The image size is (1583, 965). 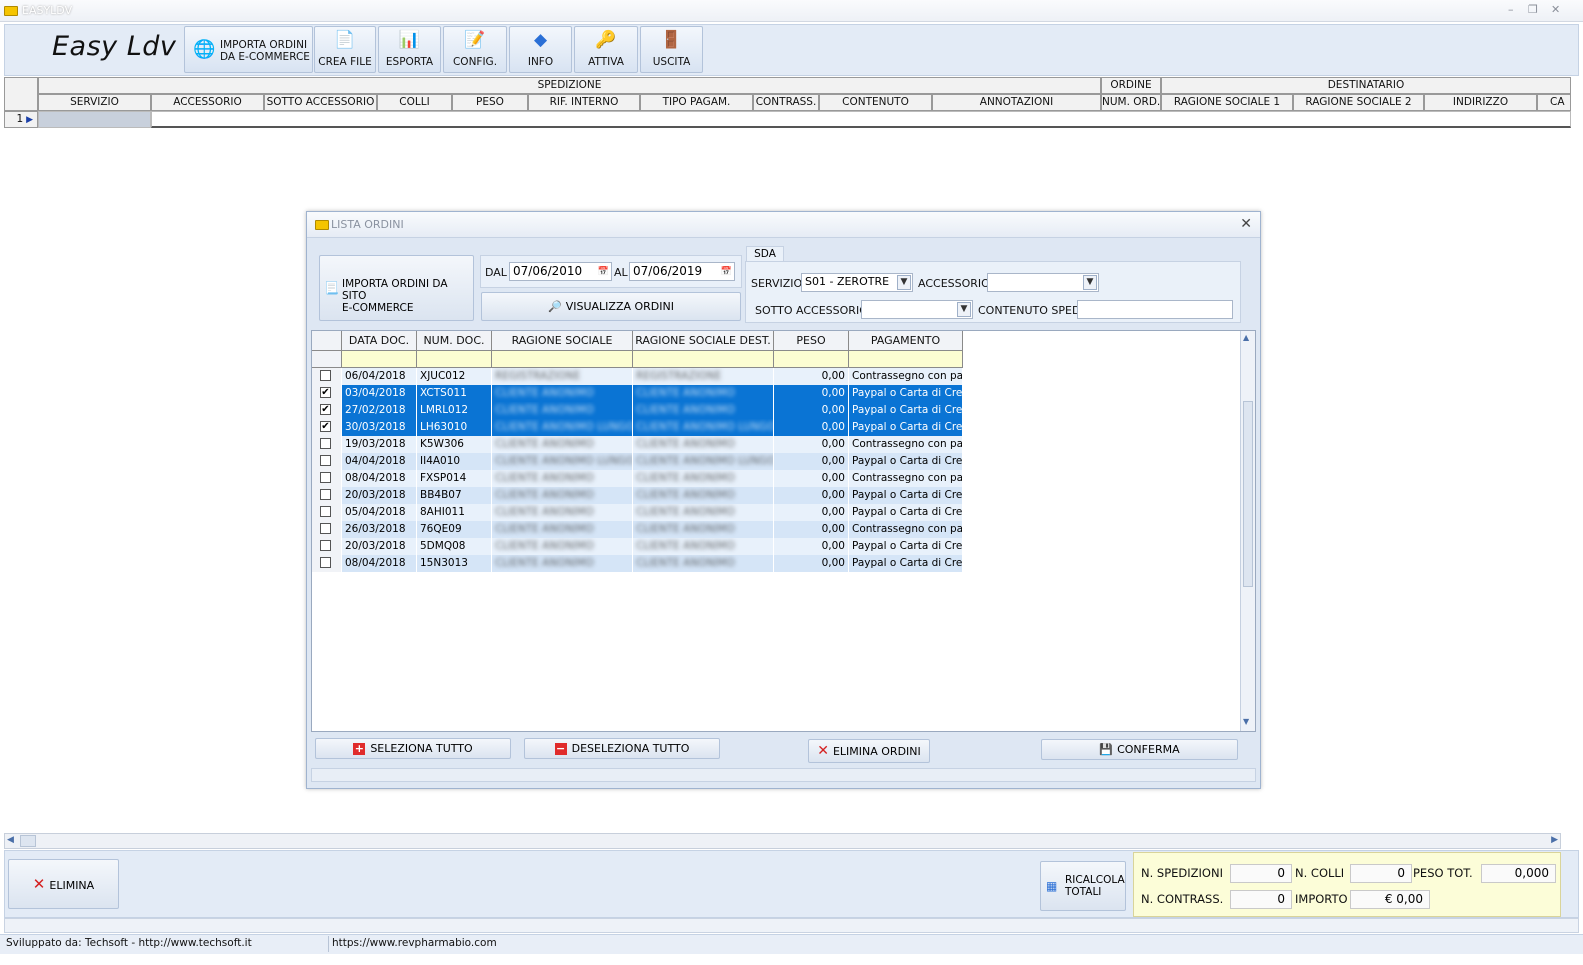 What do you see at coordinates (703, 359) in the screenshot?
I see `filter-ragione-sociale-dest` at bounding box center [703, 359].